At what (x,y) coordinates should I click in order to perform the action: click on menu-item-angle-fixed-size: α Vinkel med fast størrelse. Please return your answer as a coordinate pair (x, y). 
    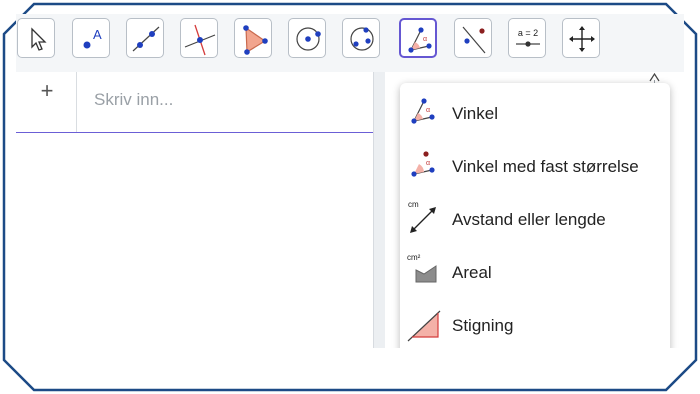
    Looking at the image, I should click on (535, 166).